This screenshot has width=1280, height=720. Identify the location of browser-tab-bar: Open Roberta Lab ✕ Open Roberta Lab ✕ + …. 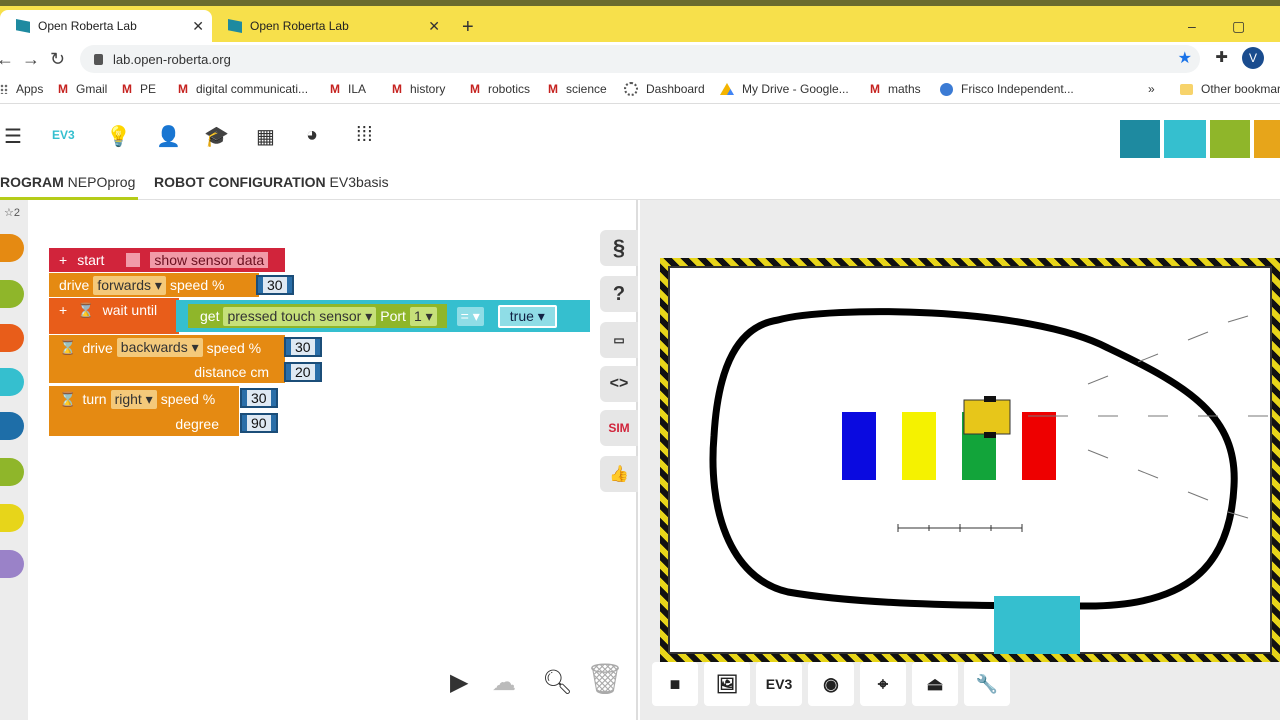
(640, 24).